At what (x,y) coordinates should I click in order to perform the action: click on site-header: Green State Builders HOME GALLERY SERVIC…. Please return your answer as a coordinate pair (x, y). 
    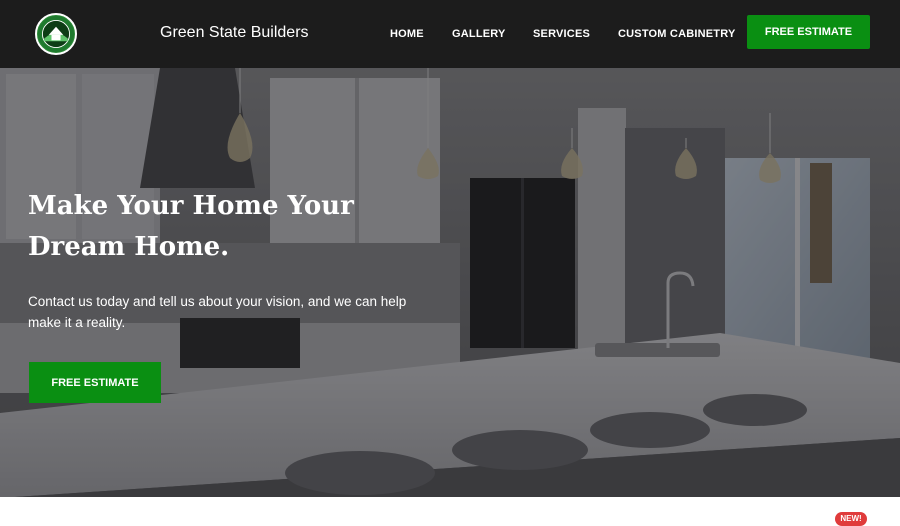
    Looking at the image, I should click on (450, 34).